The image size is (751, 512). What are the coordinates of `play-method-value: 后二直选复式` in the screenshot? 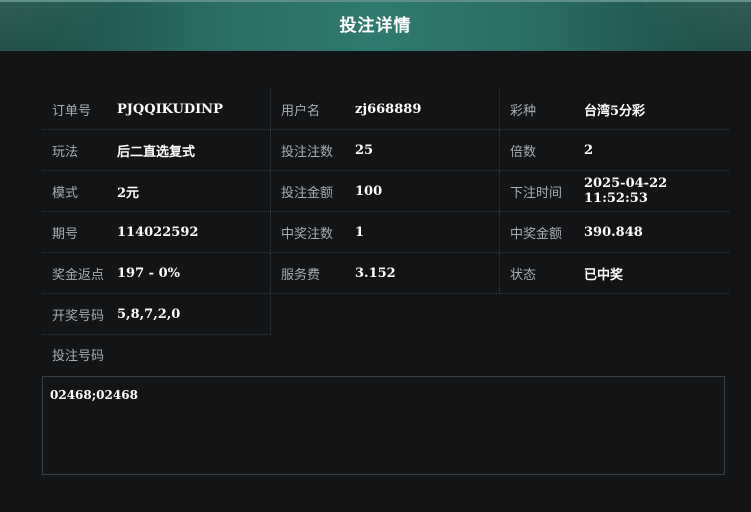 It's located at (156, 152).